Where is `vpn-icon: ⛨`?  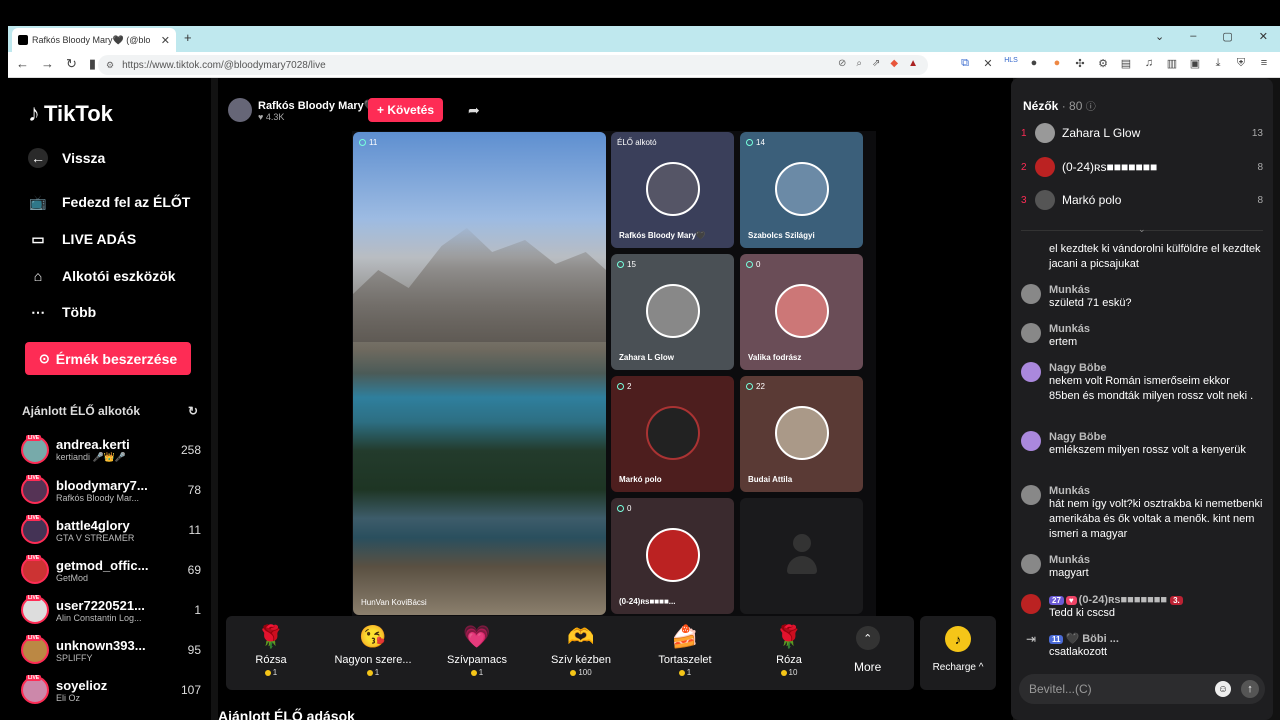 vpn-icon: ⛨ is located at coordinates (1241, 63).